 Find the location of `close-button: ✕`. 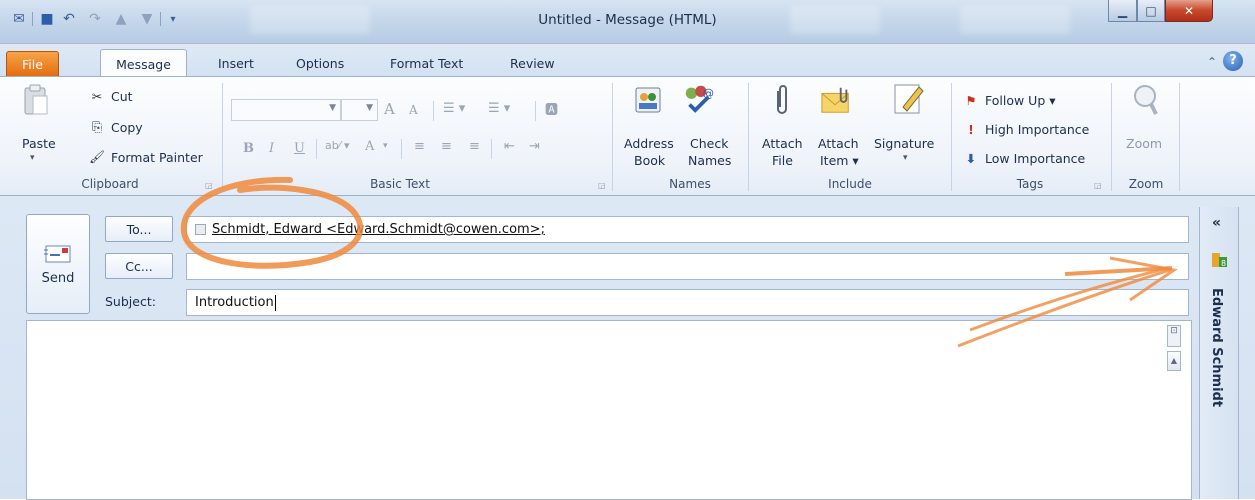

close-button: ✕ is located at coordinates (1189, 11).